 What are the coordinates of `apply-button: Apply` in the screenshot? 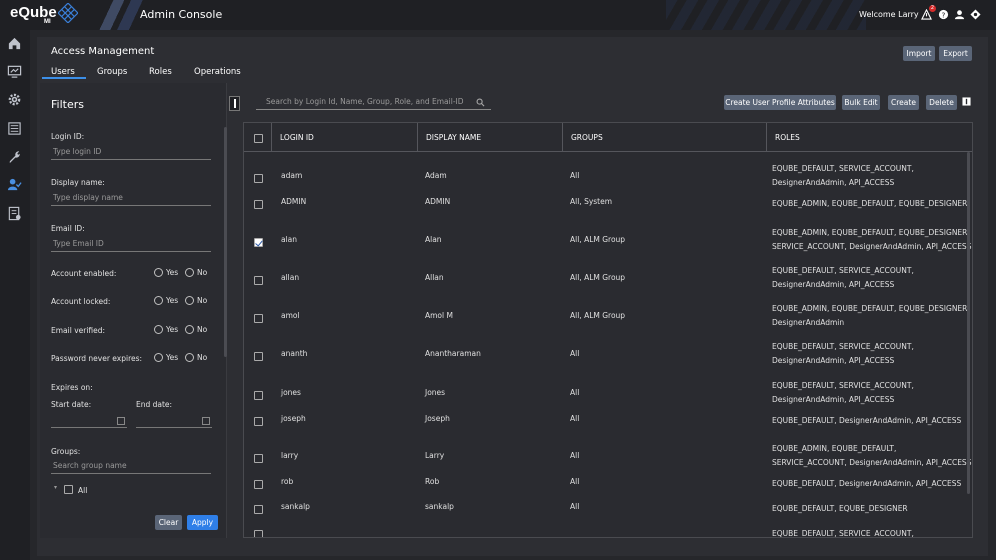 It's located at (202, 522).